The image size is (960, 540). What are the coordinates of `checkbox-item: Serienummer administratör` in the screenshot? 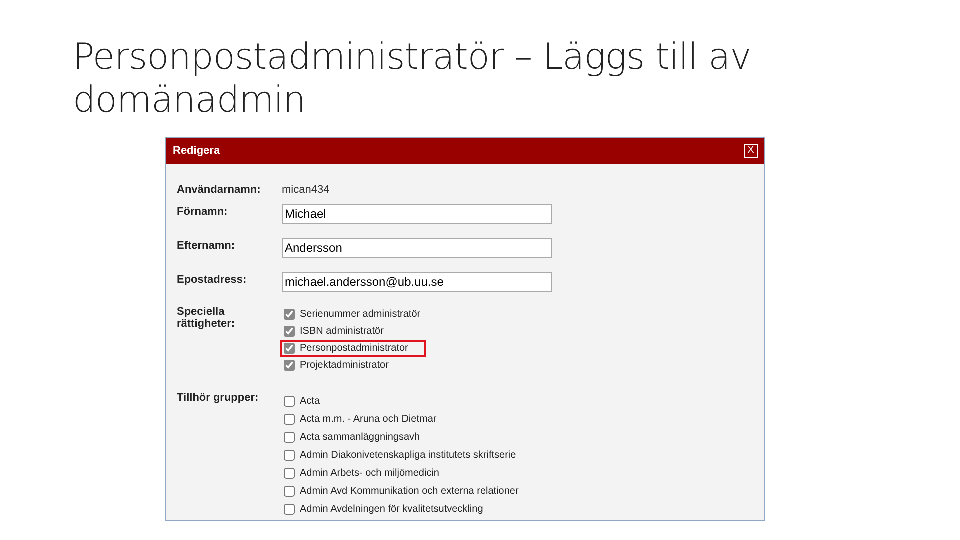 It's located at (352, 314).